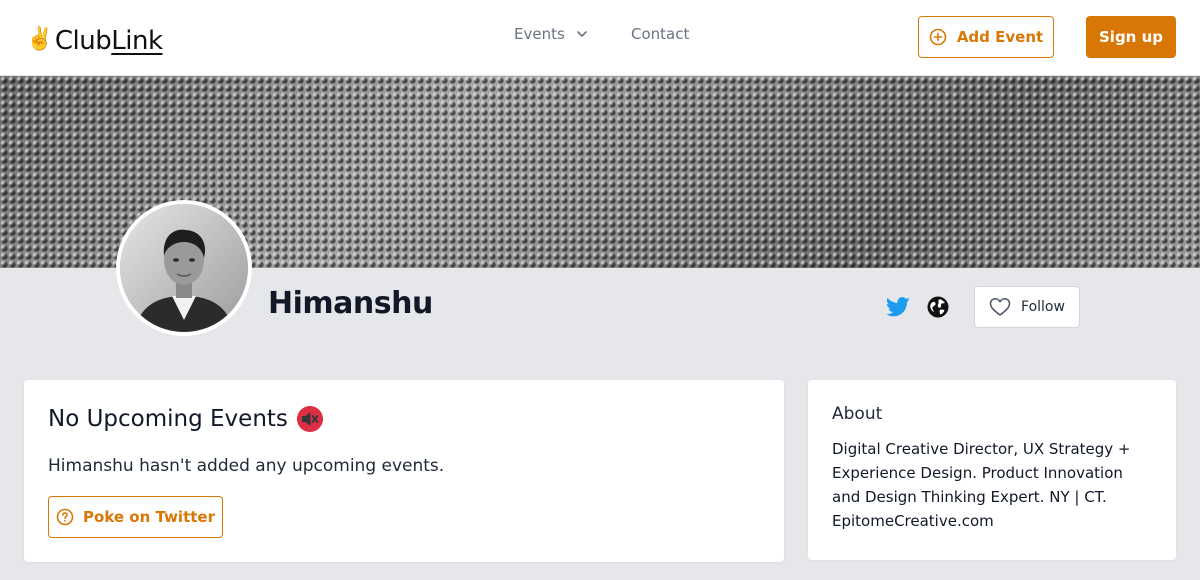 This screenshot has width=1200, height=580. What do you see at coordinates (168, 419) in the screenshot?
I see `events-title-text: No Upcoming Events` at bounding box center [168, 419].